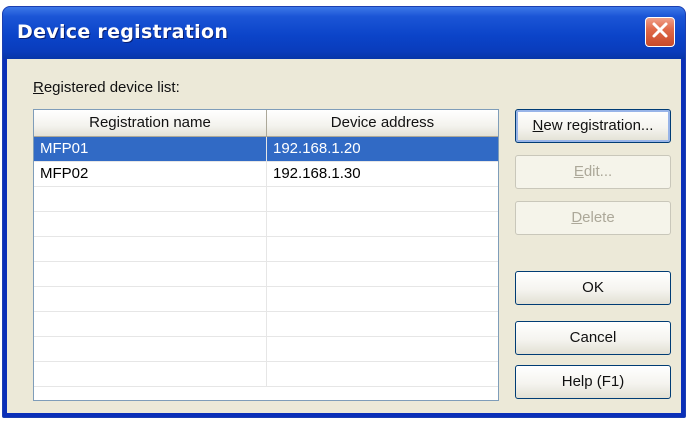 This screenshot has width=690, height=423. Describe the element at coordinates (123, 32) in the screenshot. I see `window-title: Device registration` at that location.